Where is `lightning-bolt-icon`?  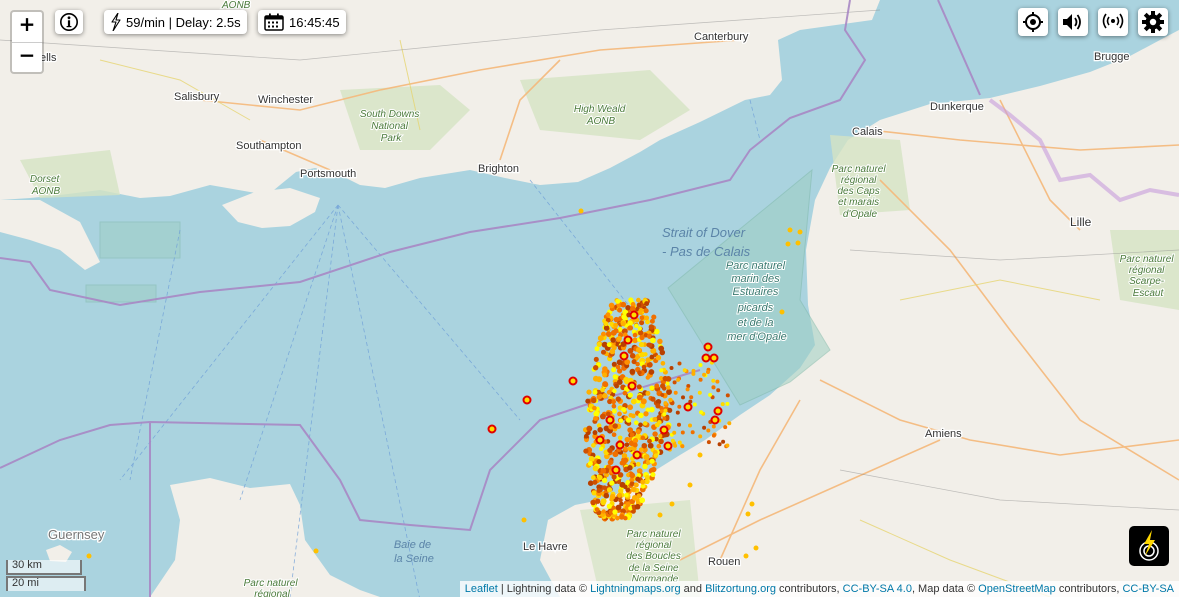 lightning-bolt-icon is located at coordinates (116, 22).